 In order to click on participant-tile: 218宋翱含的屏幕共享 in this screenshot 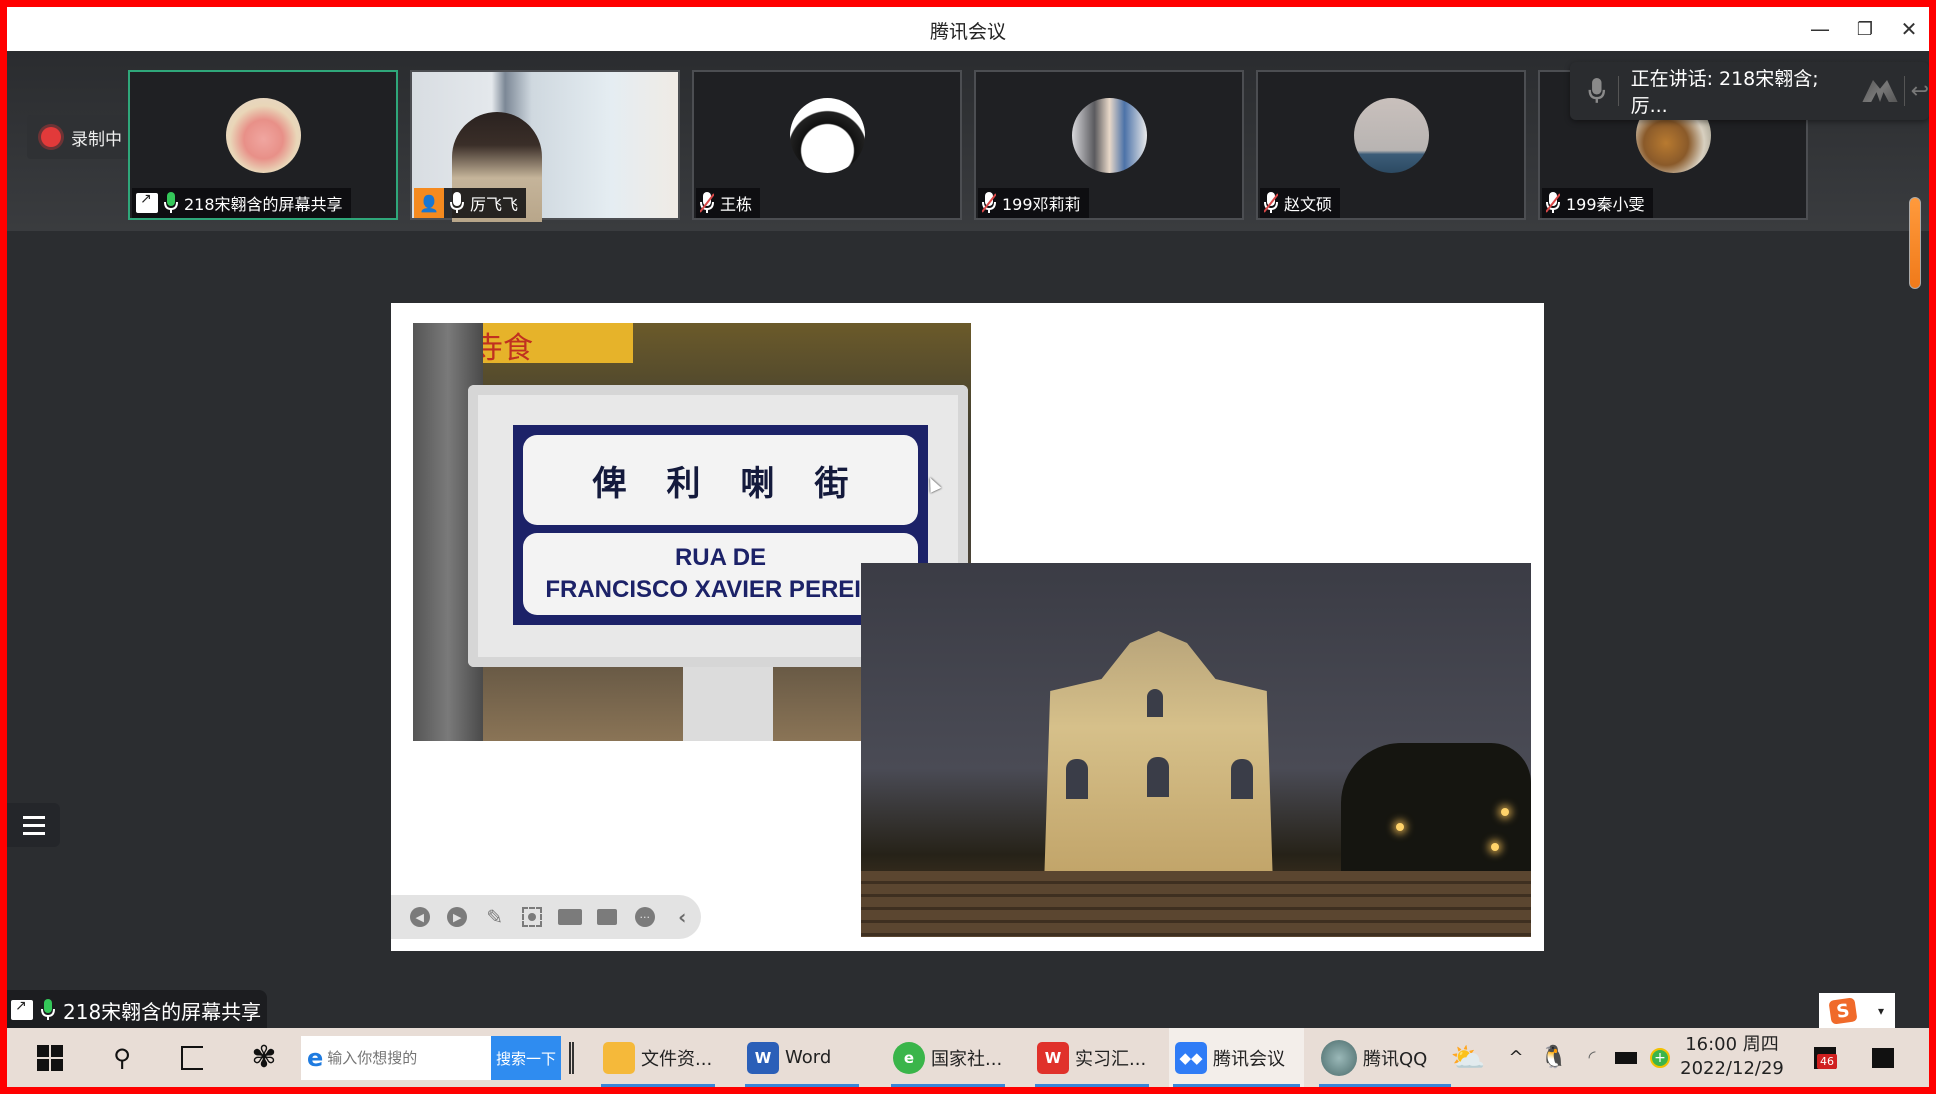, I will do `click(263, 145)`.